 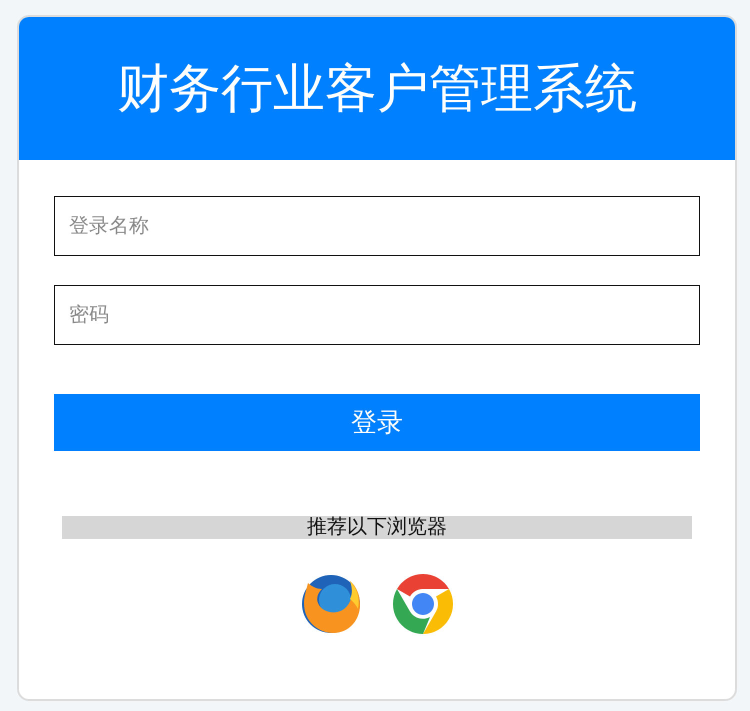 What do you see at coordinates (377, 89) in the screenshot?
I see `system-title: 财务行业客户管理系统` at bounding box center [377, 89].